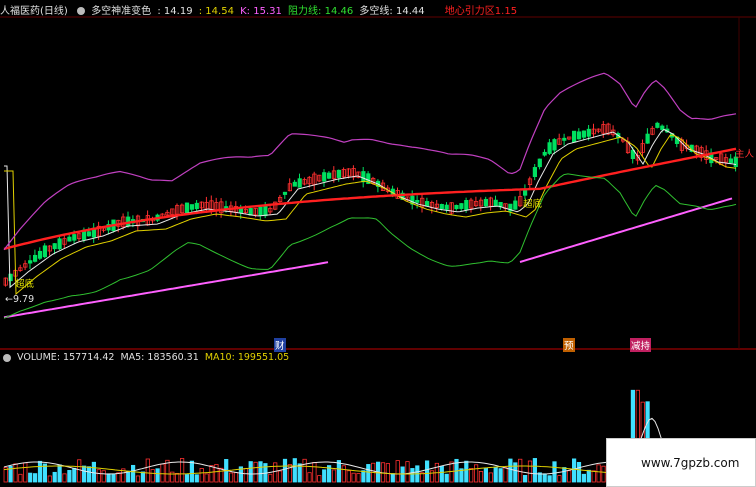 The image size is (756, 487). What do you see at coordinates (681, 462) in the screenshot?
I see `watermark-box: www.7gpzb.com` at bounding box center [681, 462].